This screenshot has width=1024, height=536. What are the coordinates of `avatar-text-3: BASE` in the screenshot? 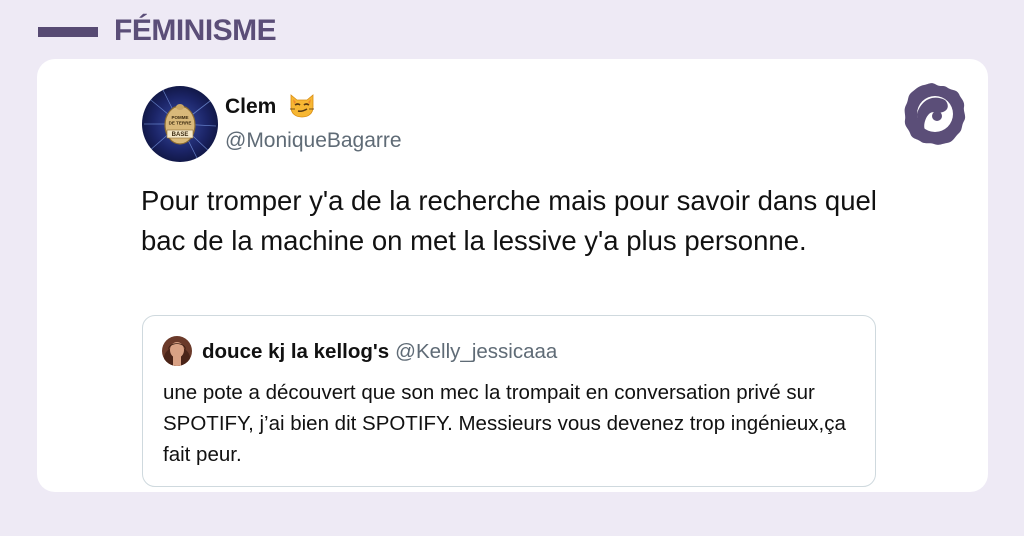 It's located at (180, 135).